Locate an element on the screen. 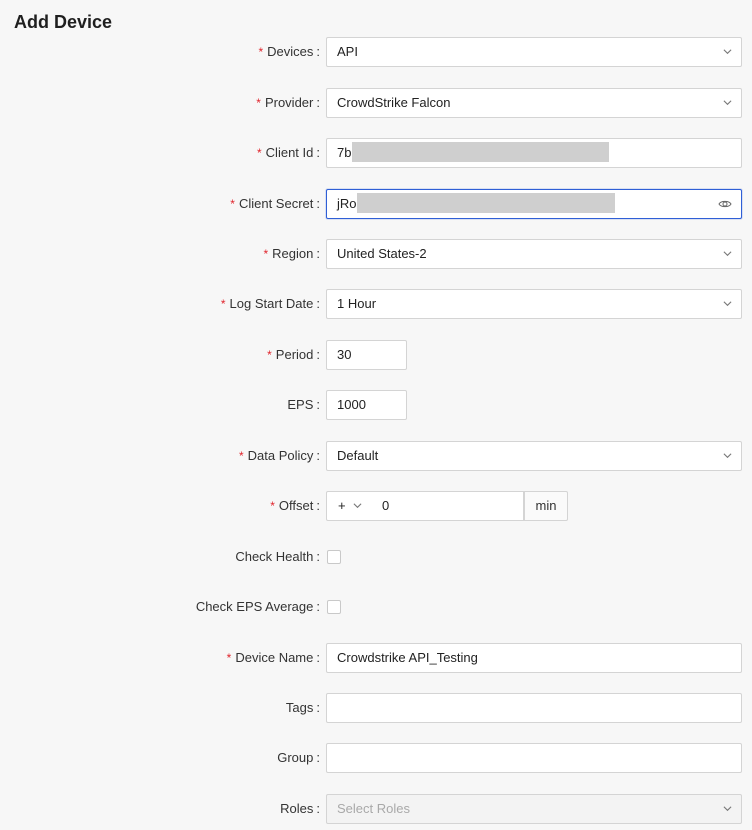 The width and height of the screenshot is (752, 830). client-secret-row: * Client Secret: jRo( is located at coordinates (376, 204).